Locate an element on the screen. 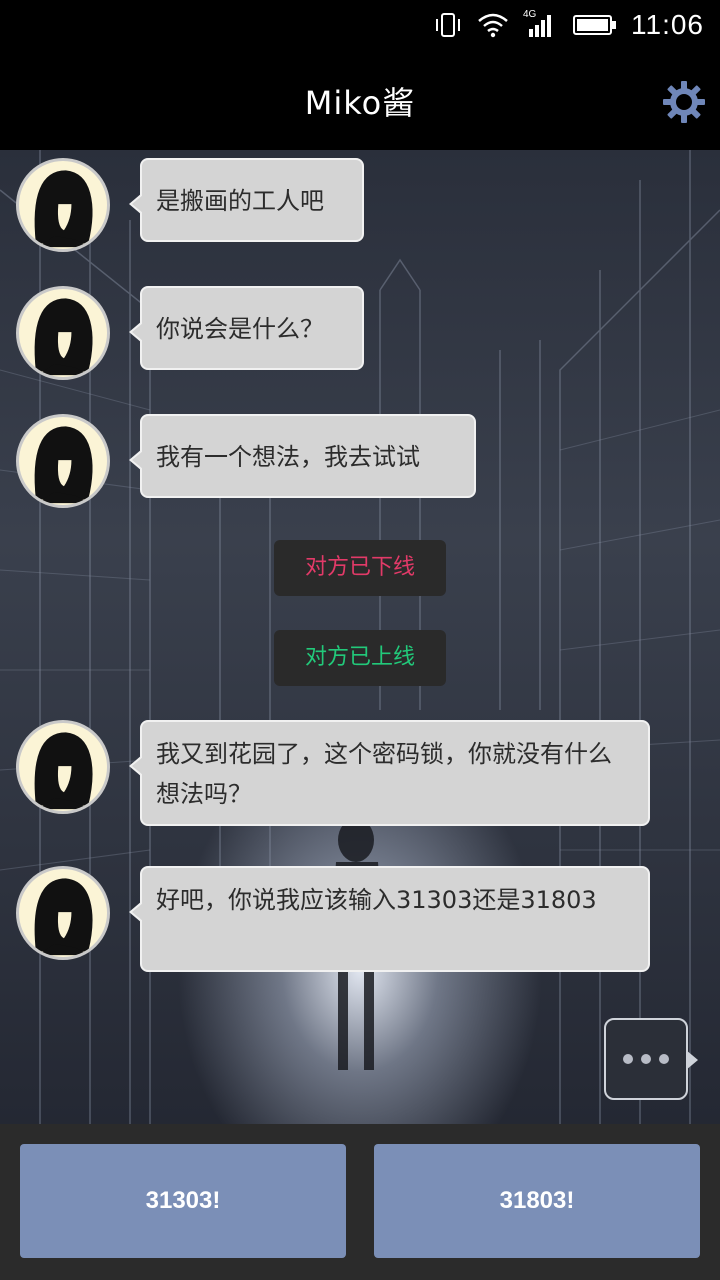  choice-button-31303: 31303! is located at coordinates (183, 1201).